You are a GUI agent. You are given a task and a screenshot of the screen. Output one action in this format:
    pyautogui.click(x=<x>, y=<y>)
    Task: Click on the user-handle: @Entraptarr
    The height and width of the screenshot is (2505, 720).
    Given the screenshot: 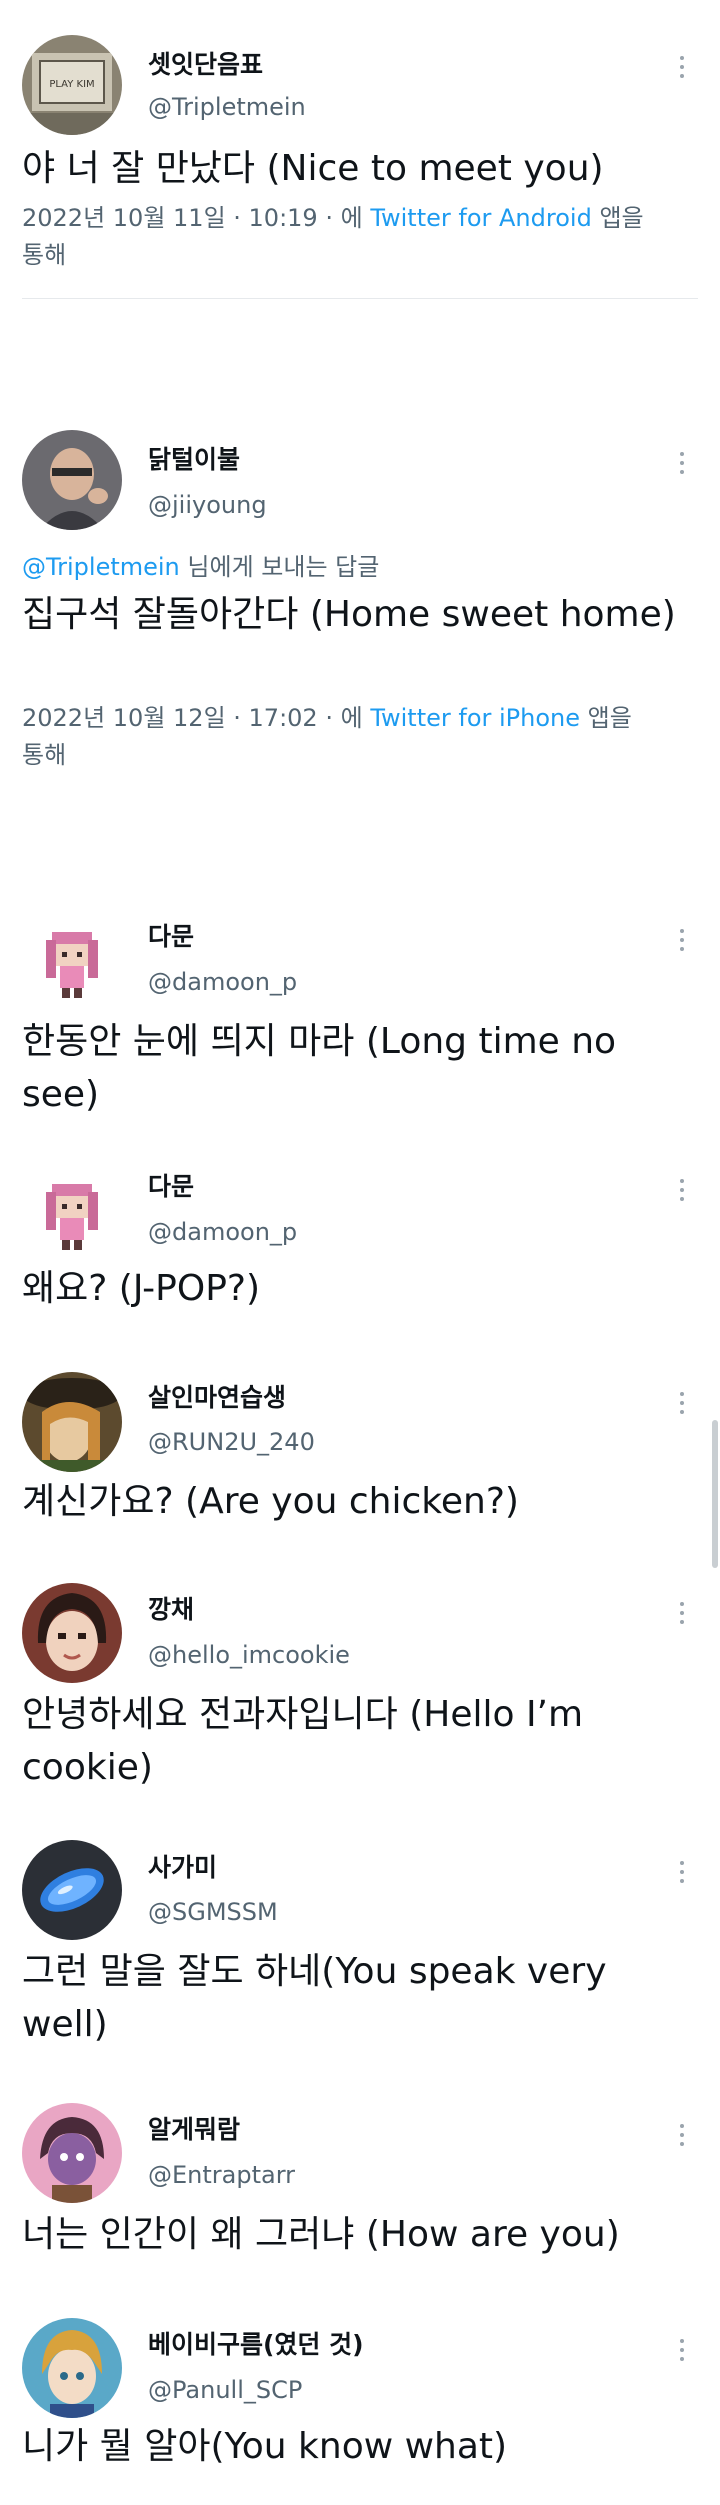 What is the action you would take?
    pyautogui.click(x=221, y=2175)
    